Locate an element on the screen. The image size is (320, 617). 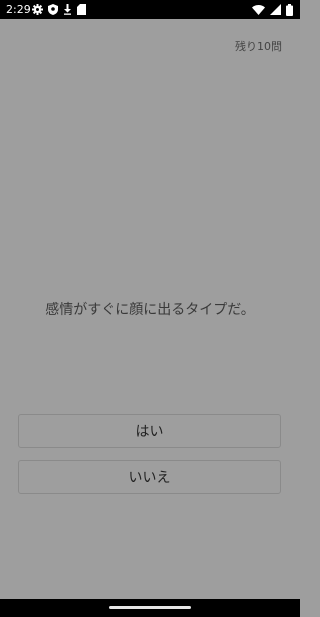
status-notification-icons is located at coordinates (59, 9).